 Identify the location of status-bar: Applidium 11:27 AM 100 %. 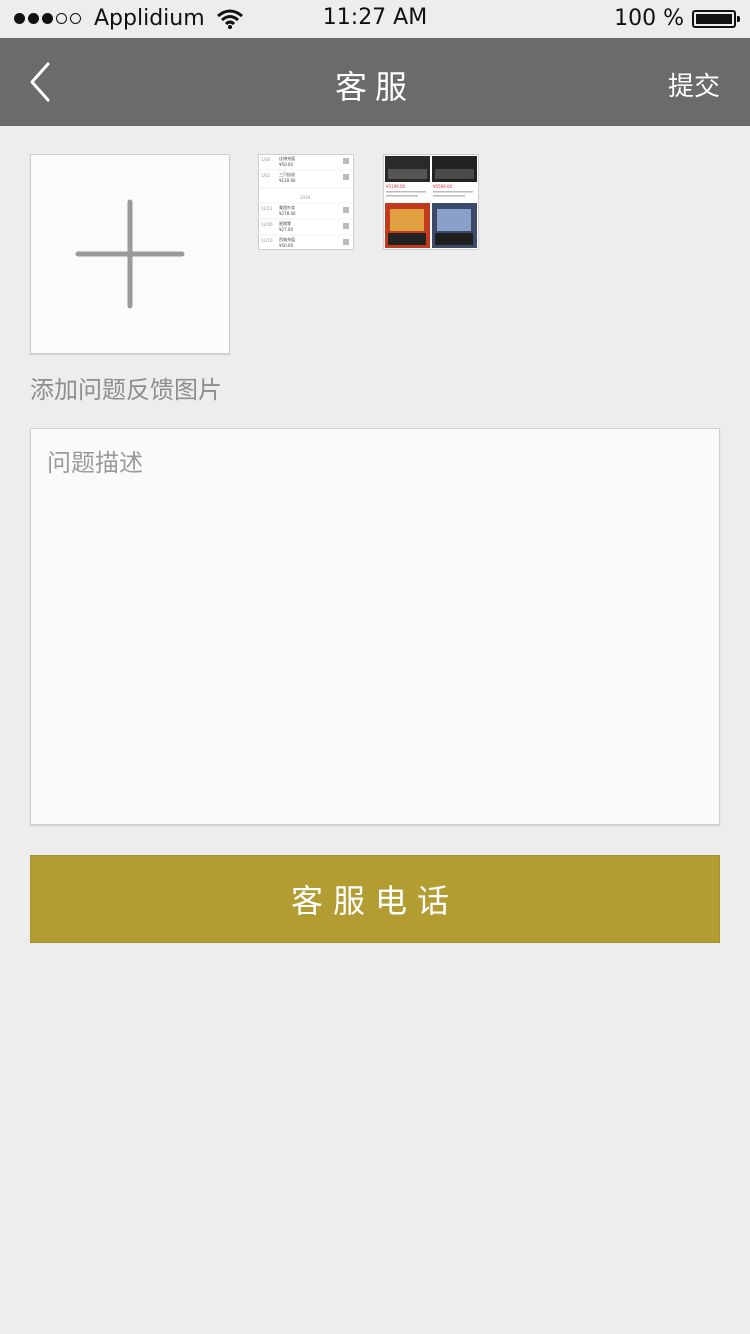
(375, 19).